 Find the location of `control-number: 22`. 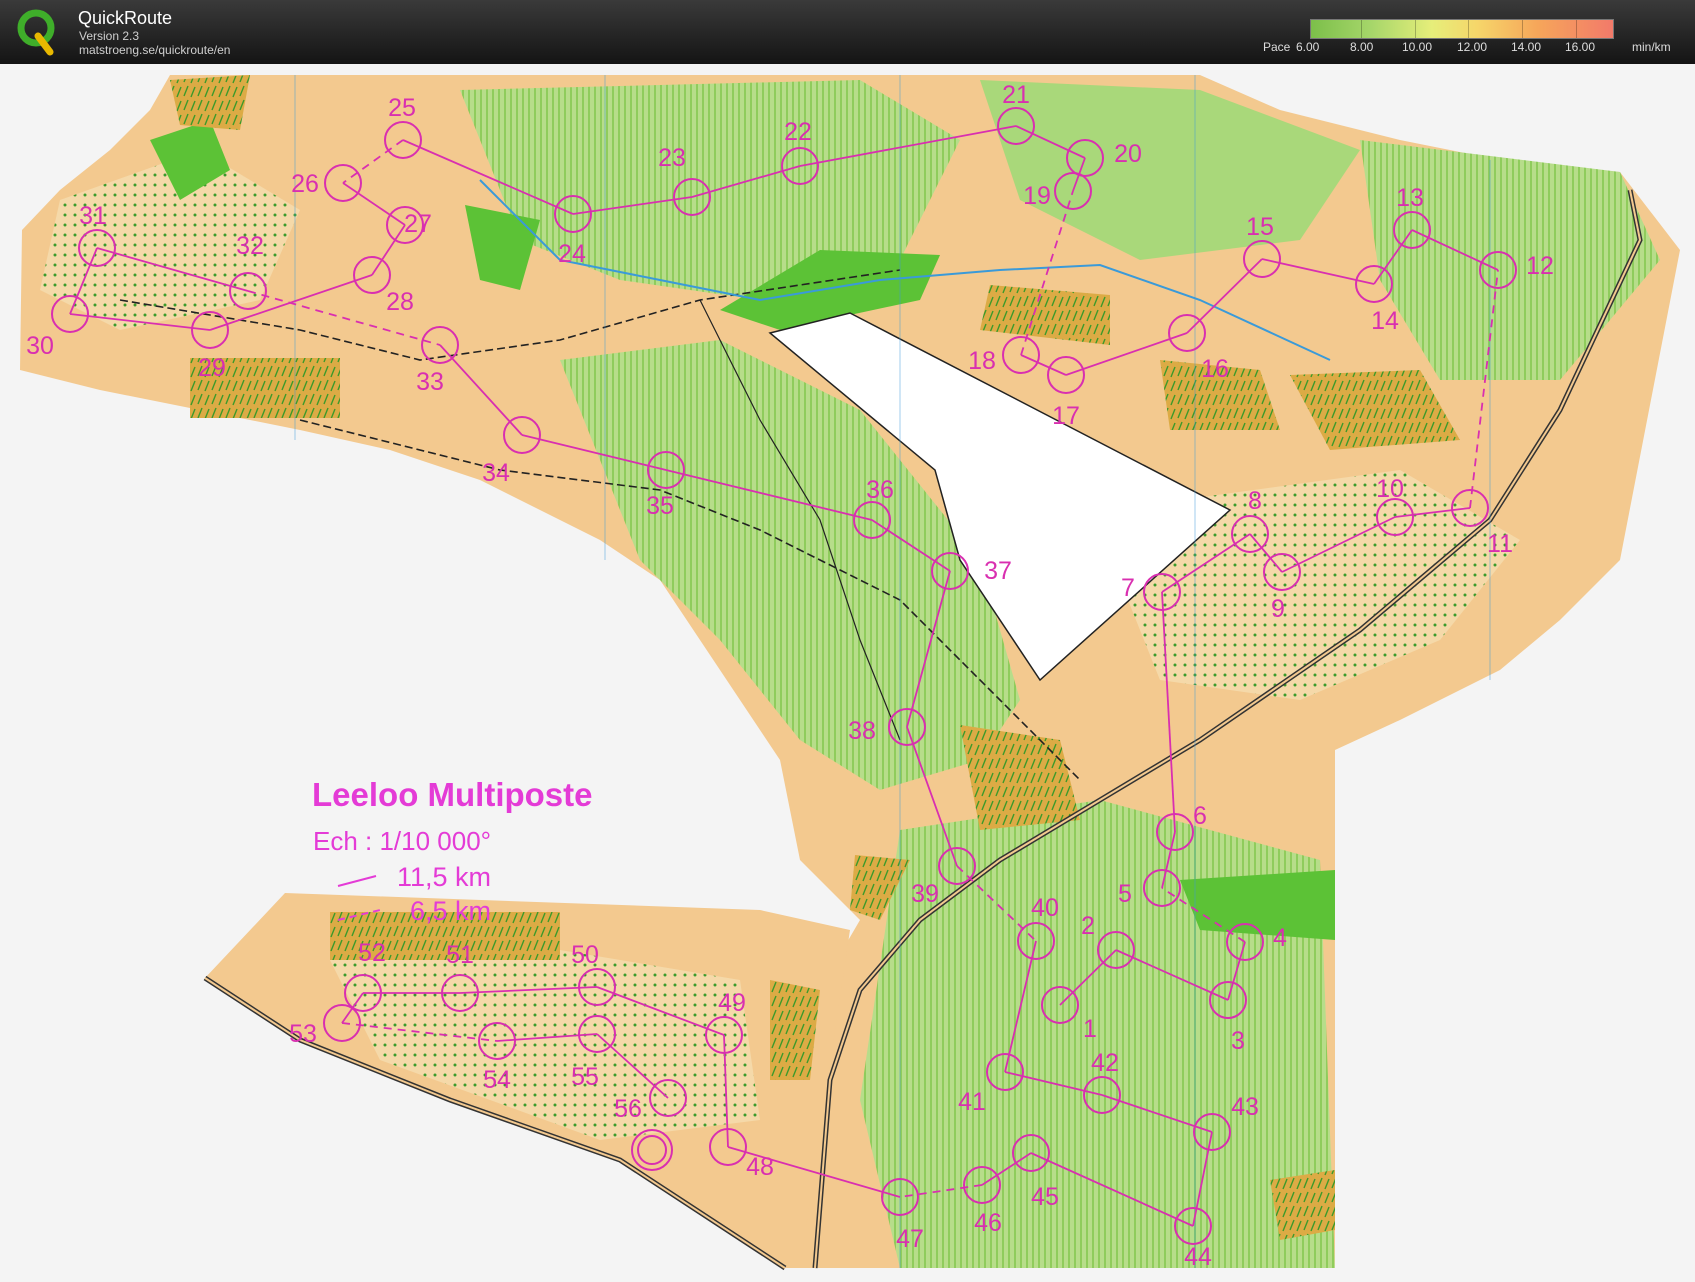

control-number: 22 is located at coordinates (798, 132).